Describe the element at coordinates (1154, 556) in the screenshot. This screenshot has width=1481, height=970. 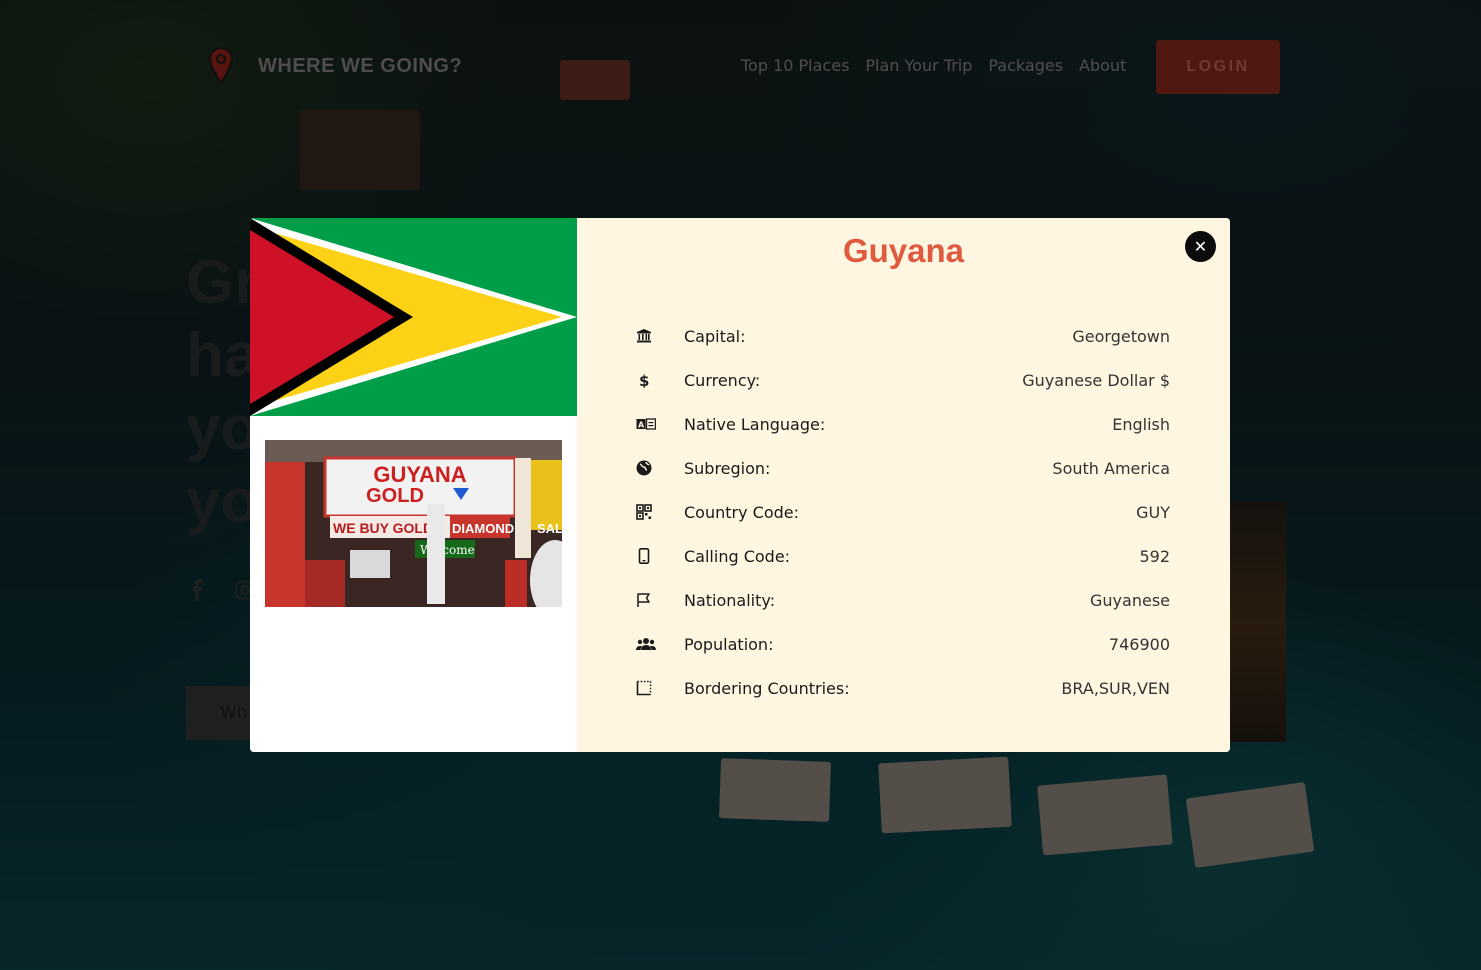
I see `calling-code-value: 592` at that location.